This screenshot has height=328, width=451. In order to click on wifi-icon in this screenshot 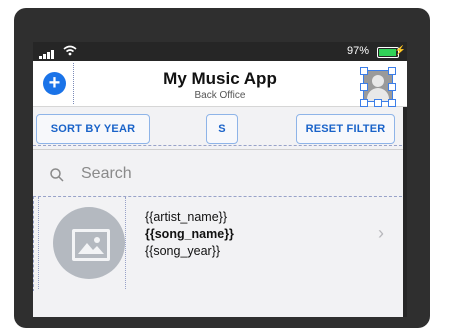, I will do `click(70, 52)`.